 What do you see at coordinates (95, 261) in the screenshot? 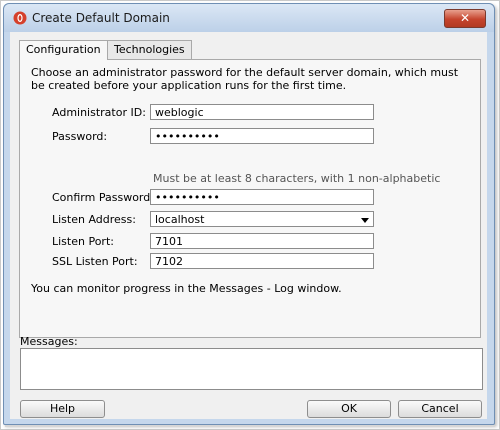
I see `ssl-listen-port-label: SSL Listen Port:` at bounding box center [95, 261].